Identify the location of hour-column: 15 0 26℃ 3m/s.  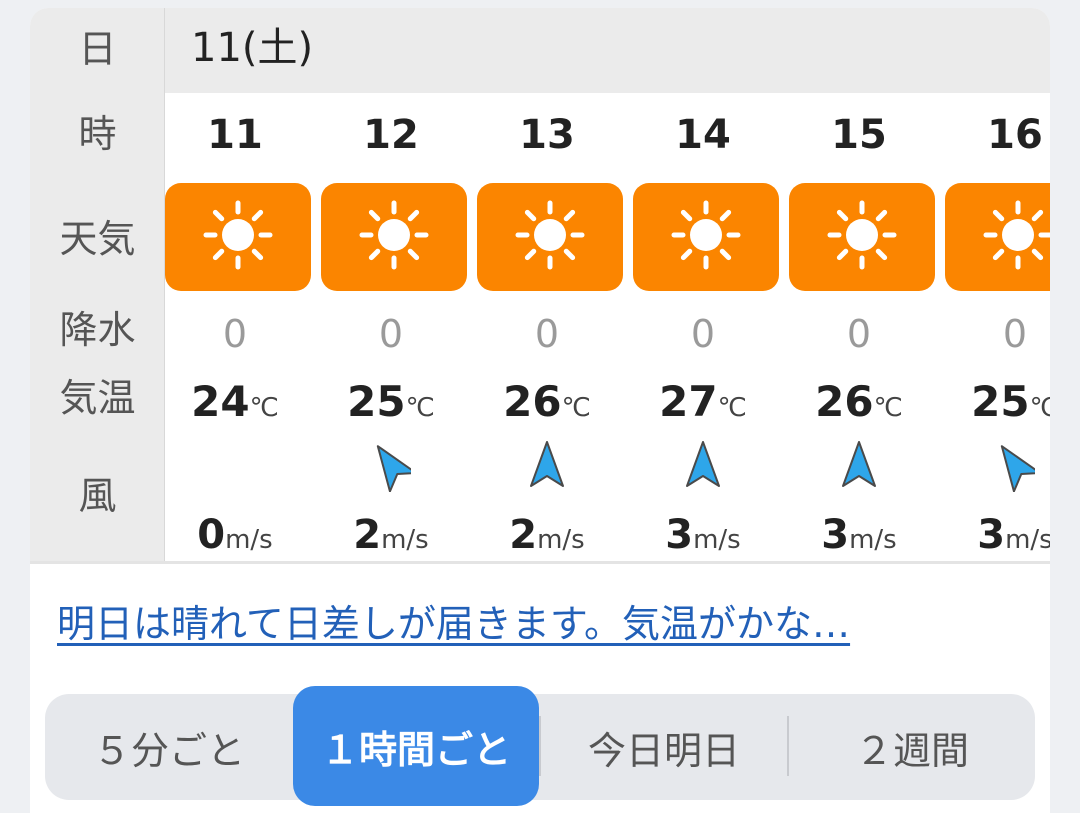
(867, 327).